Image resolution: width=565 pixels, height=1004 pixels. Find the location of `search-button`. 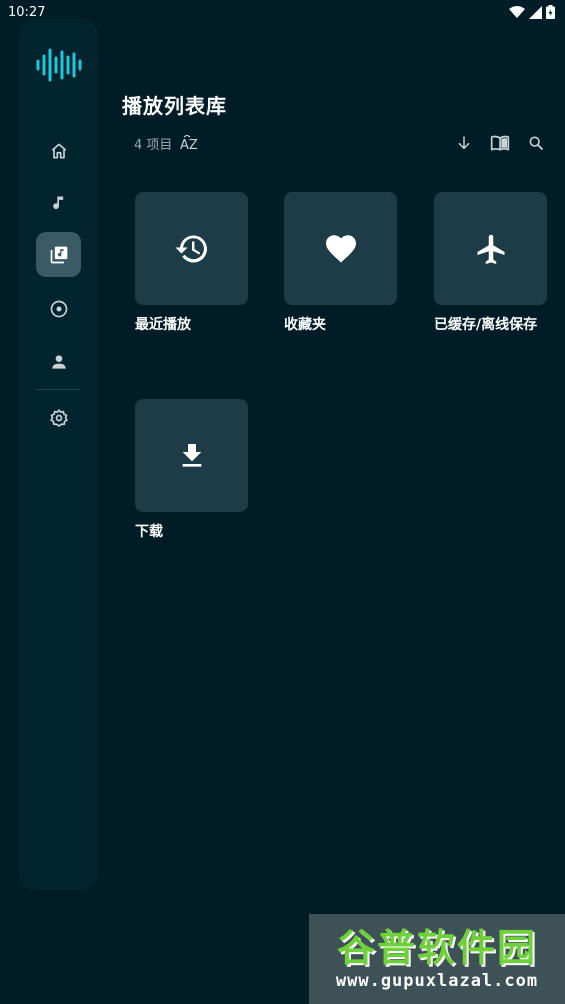

search-button is located at coordinates (536, 143).